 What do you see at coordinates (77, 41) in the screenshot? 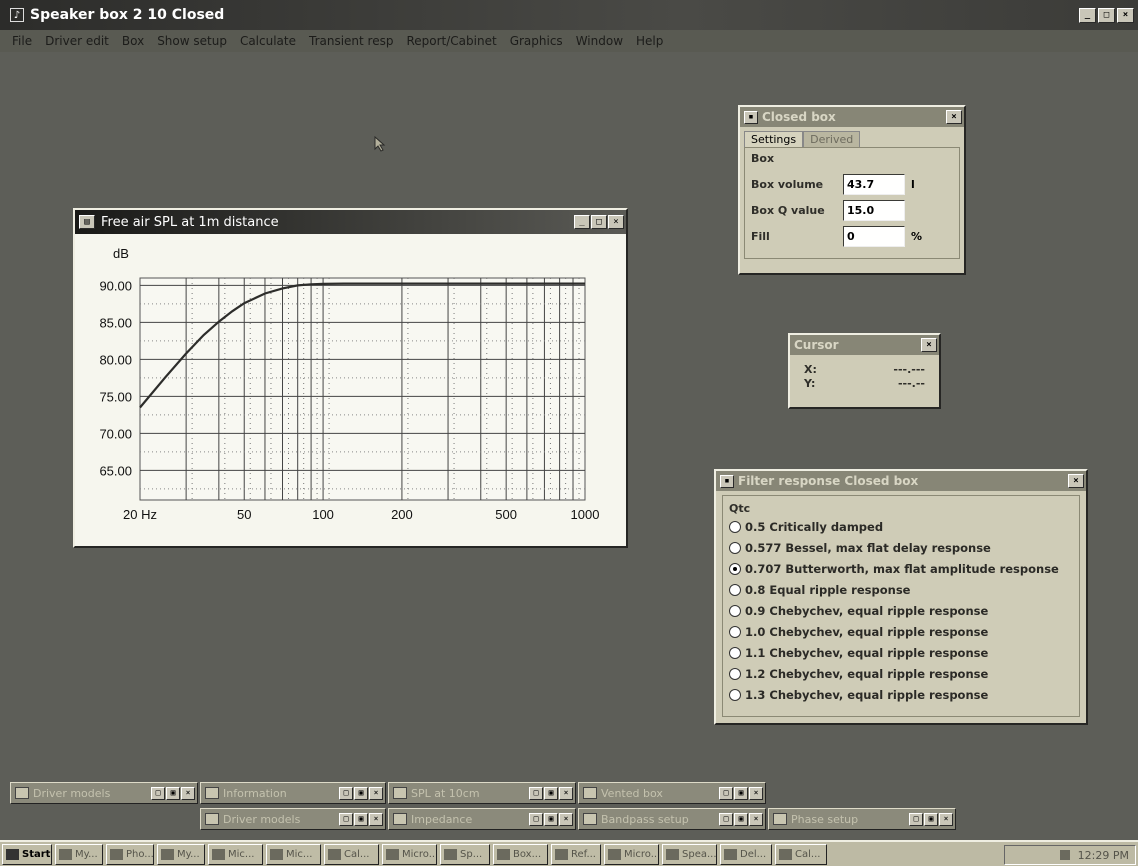
I see `menu-driver-edit: Driver edit` at bounding box center [77, 41].